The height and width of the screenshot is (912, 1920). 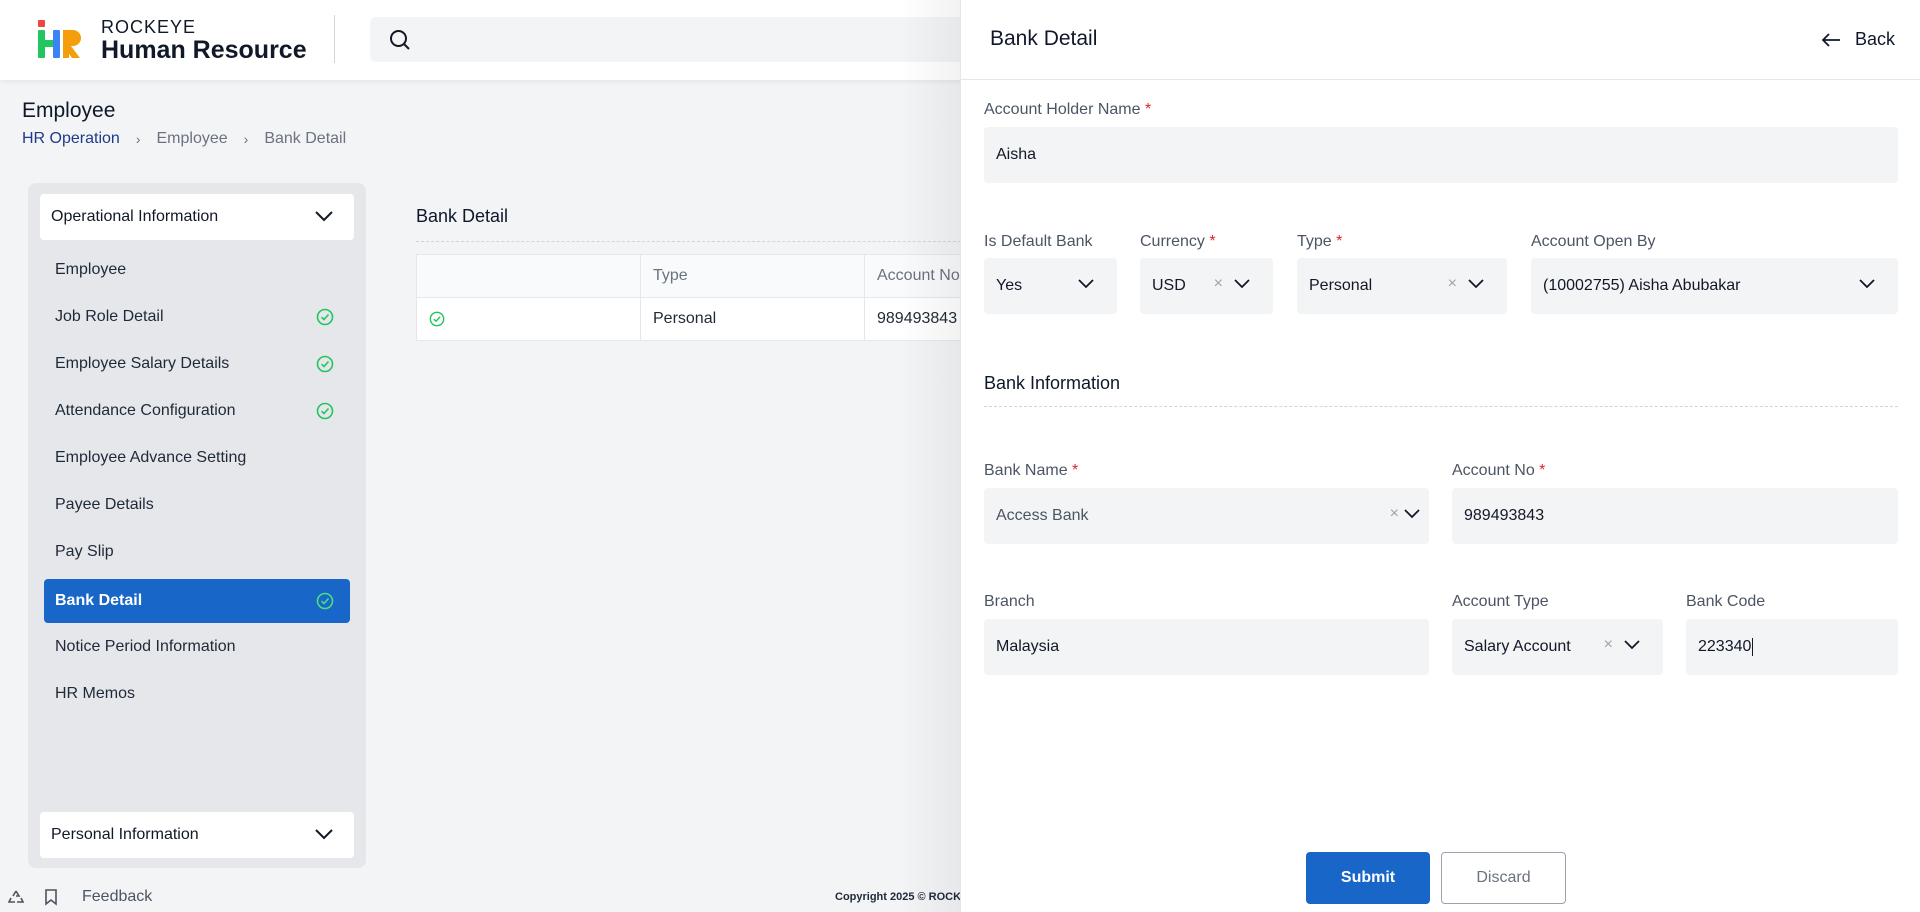 I want to click on table-header-cell, so click(x=528, y=276).